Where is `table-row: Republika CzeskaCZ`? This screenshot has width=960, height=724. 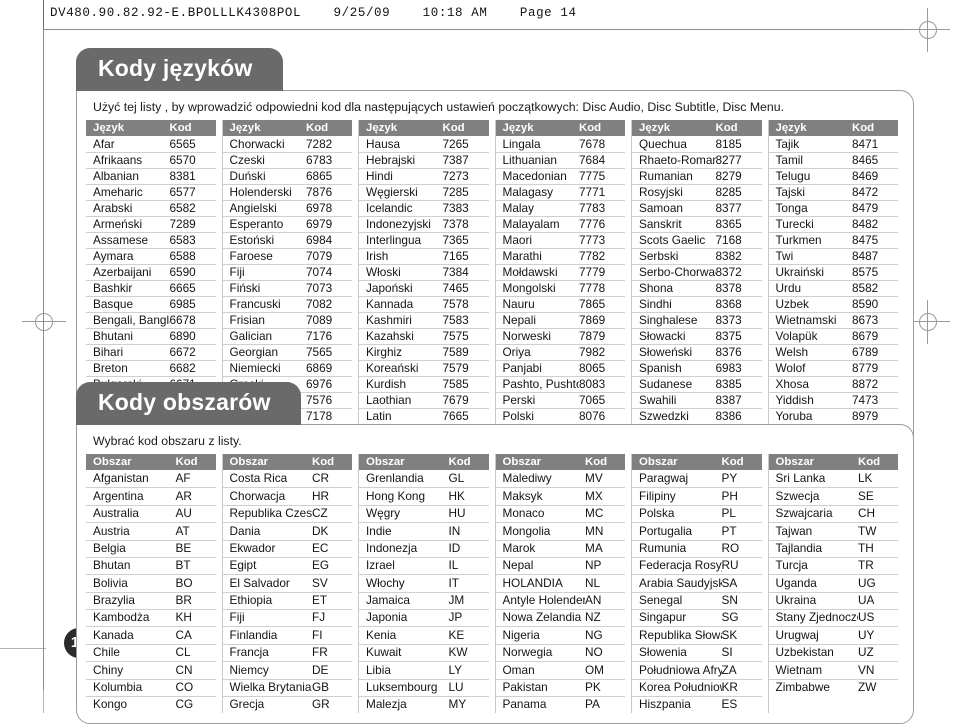
table-row: Republika CzeskaCZ is located at coordinates (287, 515).